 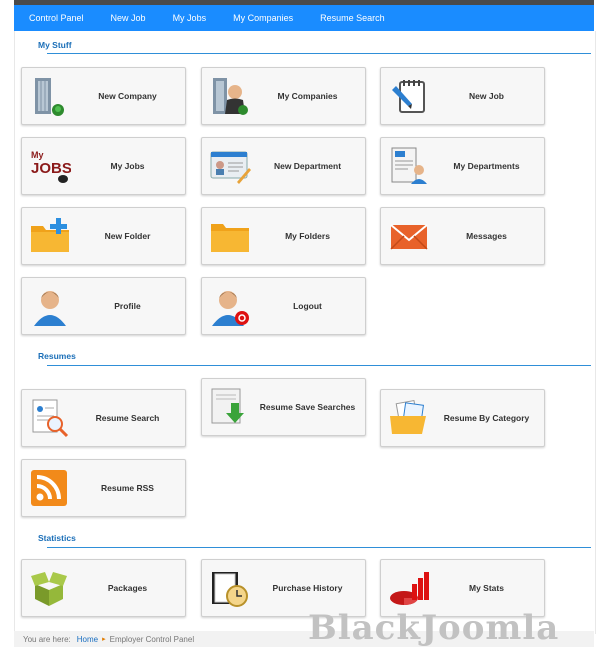 What do you see at coordinates (50, 308) in the screenshot?
I see `user-icon` at bounding box center [50, 308].